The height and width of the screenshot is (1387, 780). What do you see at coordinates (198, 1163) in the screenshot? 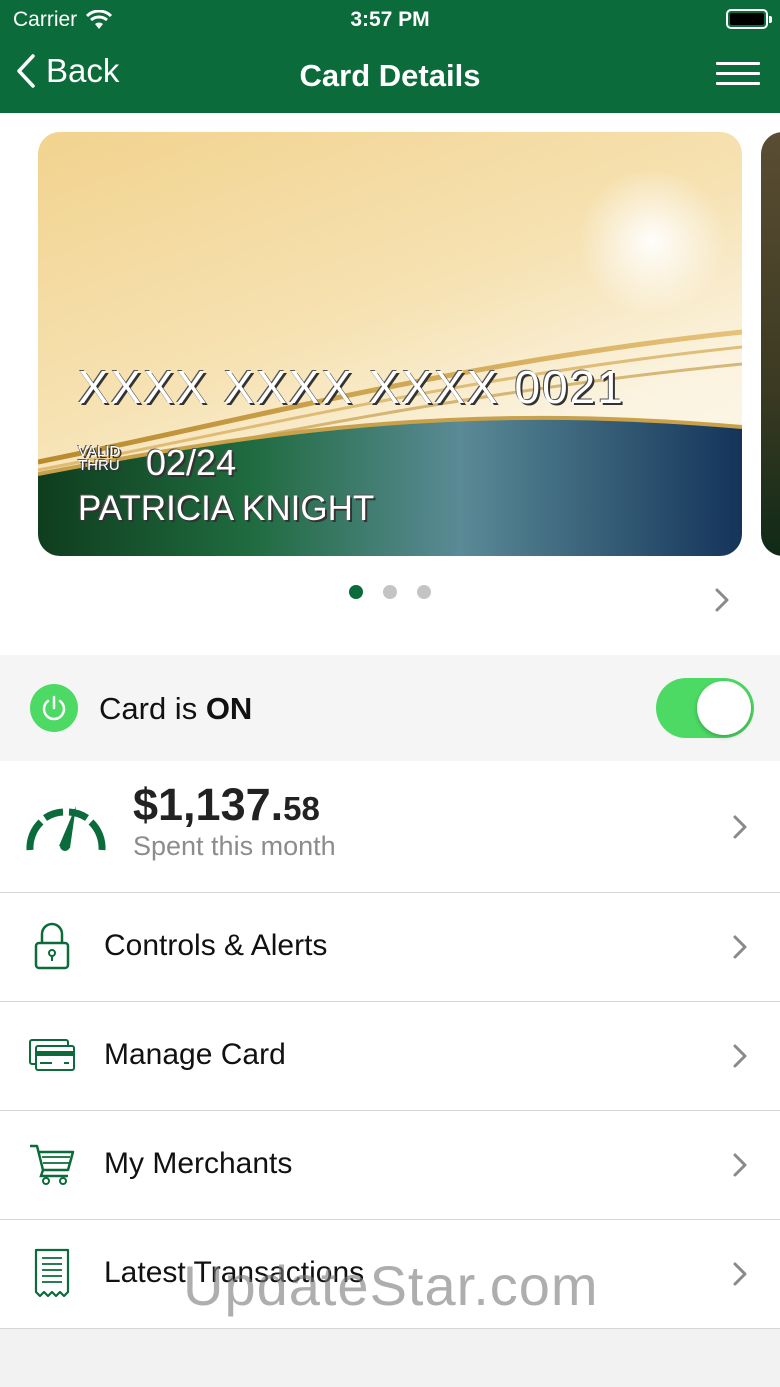
I see `my-merchants-label: My Merchants` at bounding box center [198, 1163].